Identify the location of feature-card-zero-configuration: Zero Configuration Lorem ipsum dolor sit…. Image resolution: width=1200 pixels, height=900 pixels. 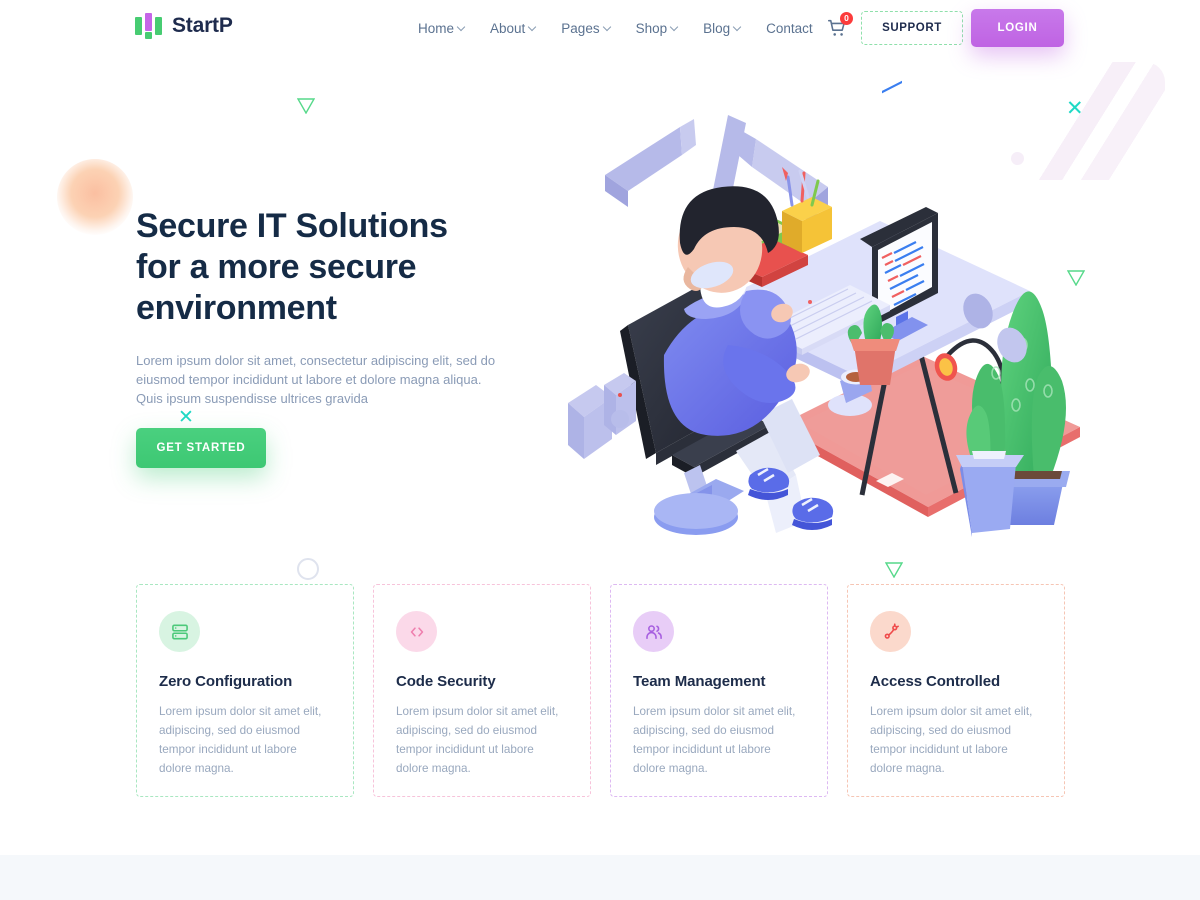
(245, 690).